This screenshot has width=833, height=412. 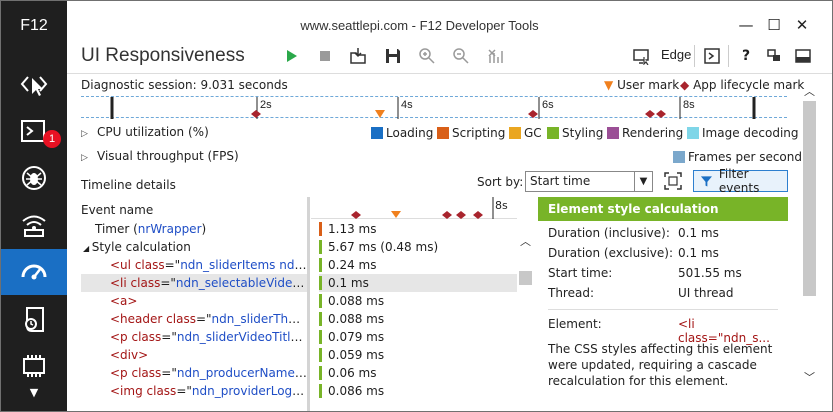 What do you see at coordinates (471, 133) in the screenshot?
I see `legend-scripting: Scripting` at bounding box center [471, 133].